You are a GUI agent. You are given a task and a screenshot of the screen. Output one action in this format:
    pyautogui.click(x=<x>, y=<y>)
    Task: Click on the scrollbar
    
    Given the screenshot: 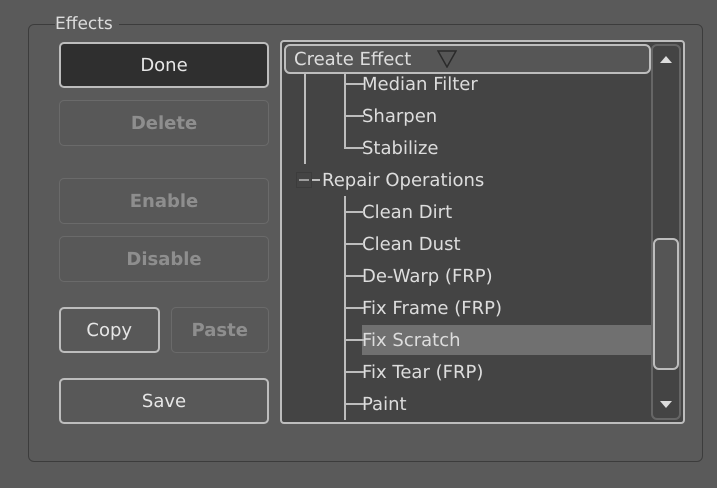 What is the action you would take?
    pyautogui.click(x=666, y=232)
    